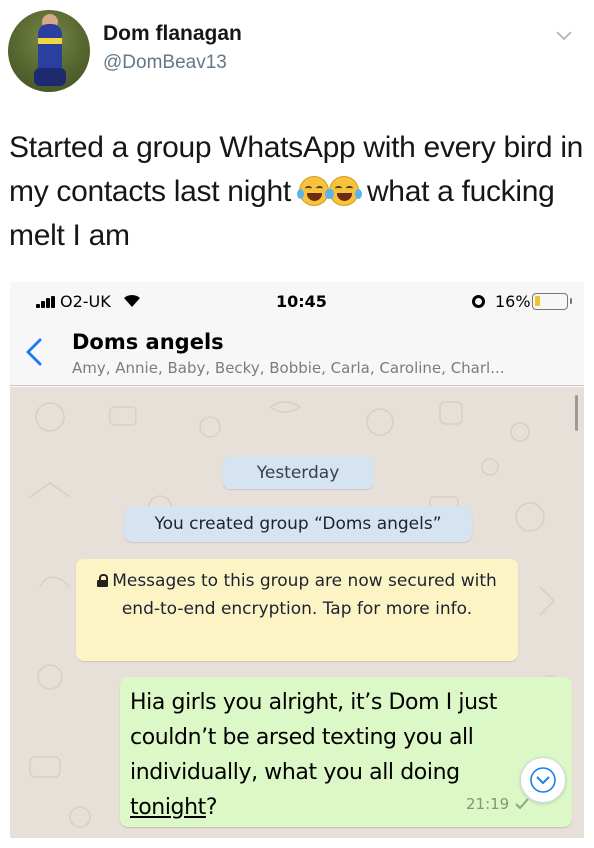 The height and width of the screenshot is (848, 594). Describe the element at coordinates (132, 300) in the screenshot. I see `wifi-icon` at that location.